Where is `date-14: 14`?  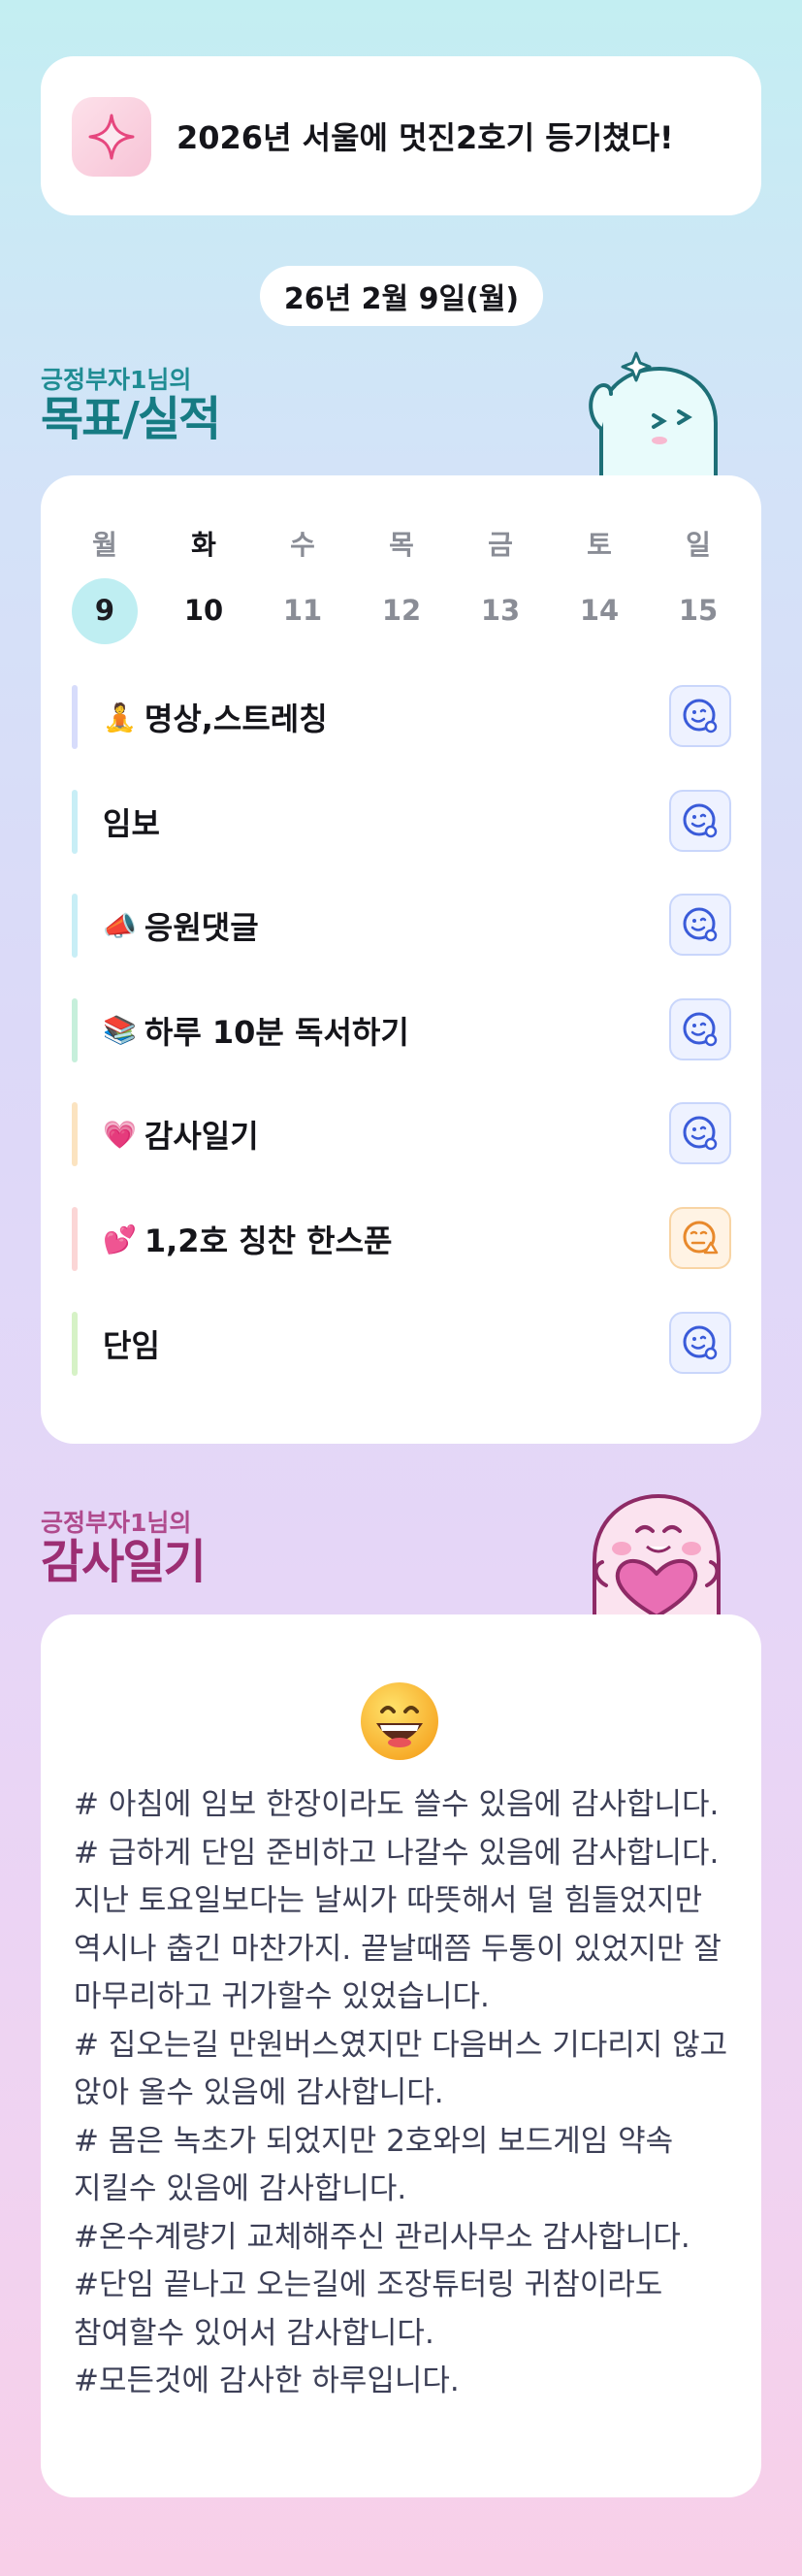
date-14: 14 is located at coordinates (599, 610).